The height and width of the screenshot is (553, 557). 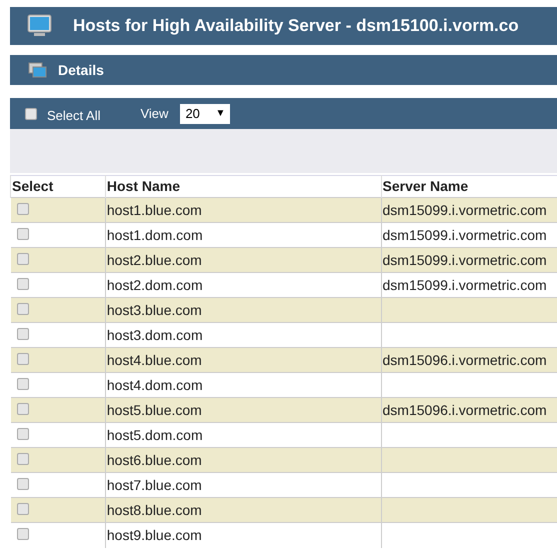 I want to click on table-cell: host4.dom.com, so click(x=154, y=384).